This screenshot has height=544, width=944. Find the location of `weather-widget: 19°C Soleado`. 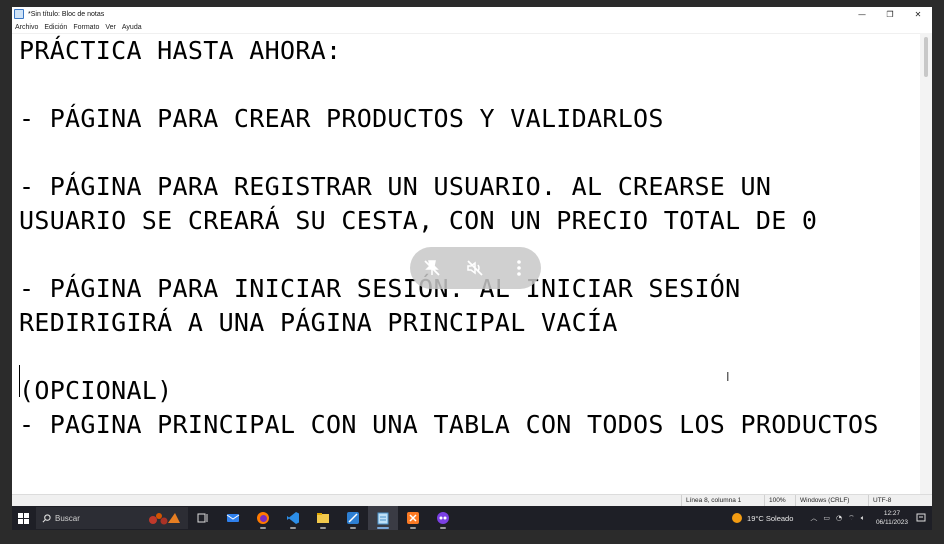

weather-widget: 19°C Soleado is located at coordinates (762, 518).